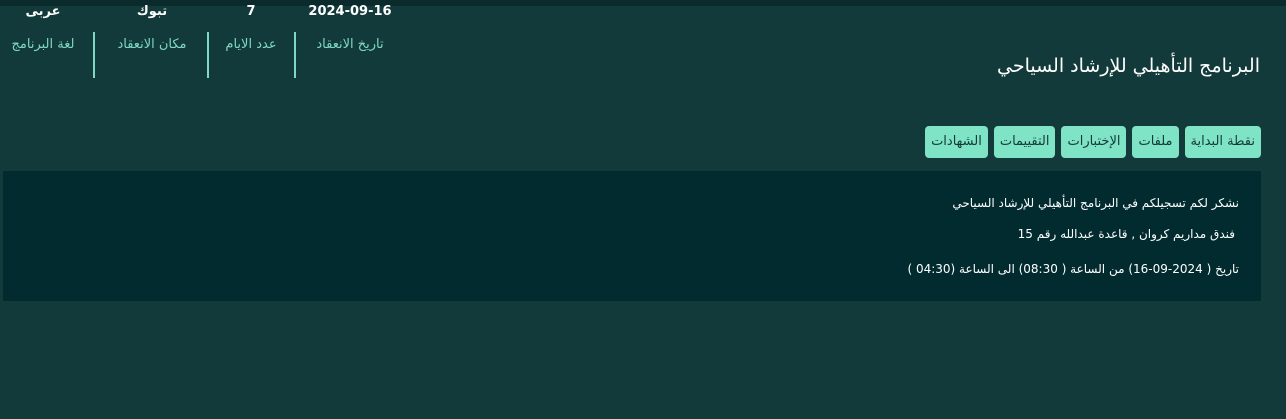 The height and width of the screenshot is (419, 1286). What do you see at coordinates (251, 26) in the screenshot?
I see `stat-days: 7 عدد الايام` at bounding box center [251, 26].